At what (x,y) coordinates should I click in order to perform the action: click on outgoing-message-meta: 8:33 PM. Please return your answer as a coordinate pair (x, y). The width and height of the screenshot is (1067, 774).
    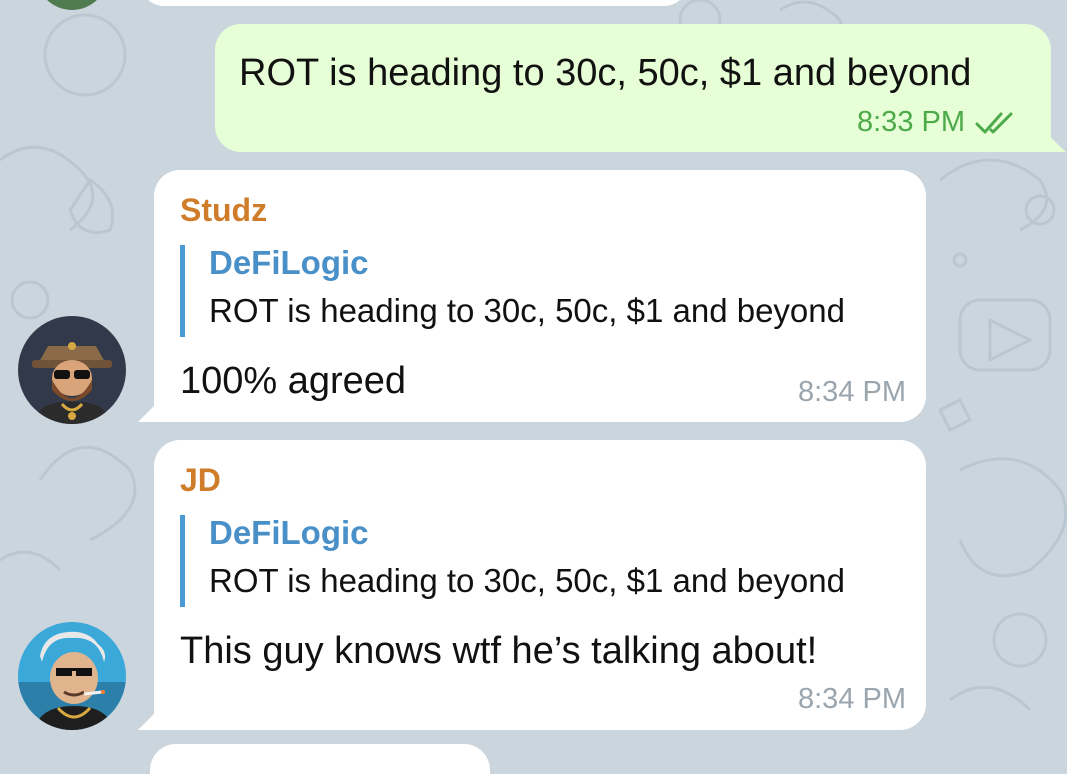
    Looking at the image, I should click on (939, 122).